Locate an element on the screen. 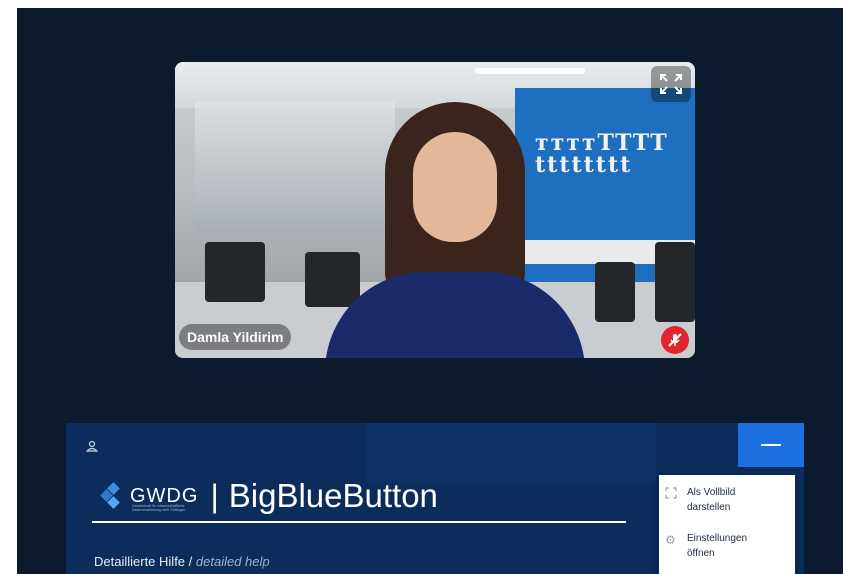 Image resolution: width=843 pixels, height=574 pixels. menu-item-fullscreen: Als Vollbild darstellen is located at coordinates (721, 500).